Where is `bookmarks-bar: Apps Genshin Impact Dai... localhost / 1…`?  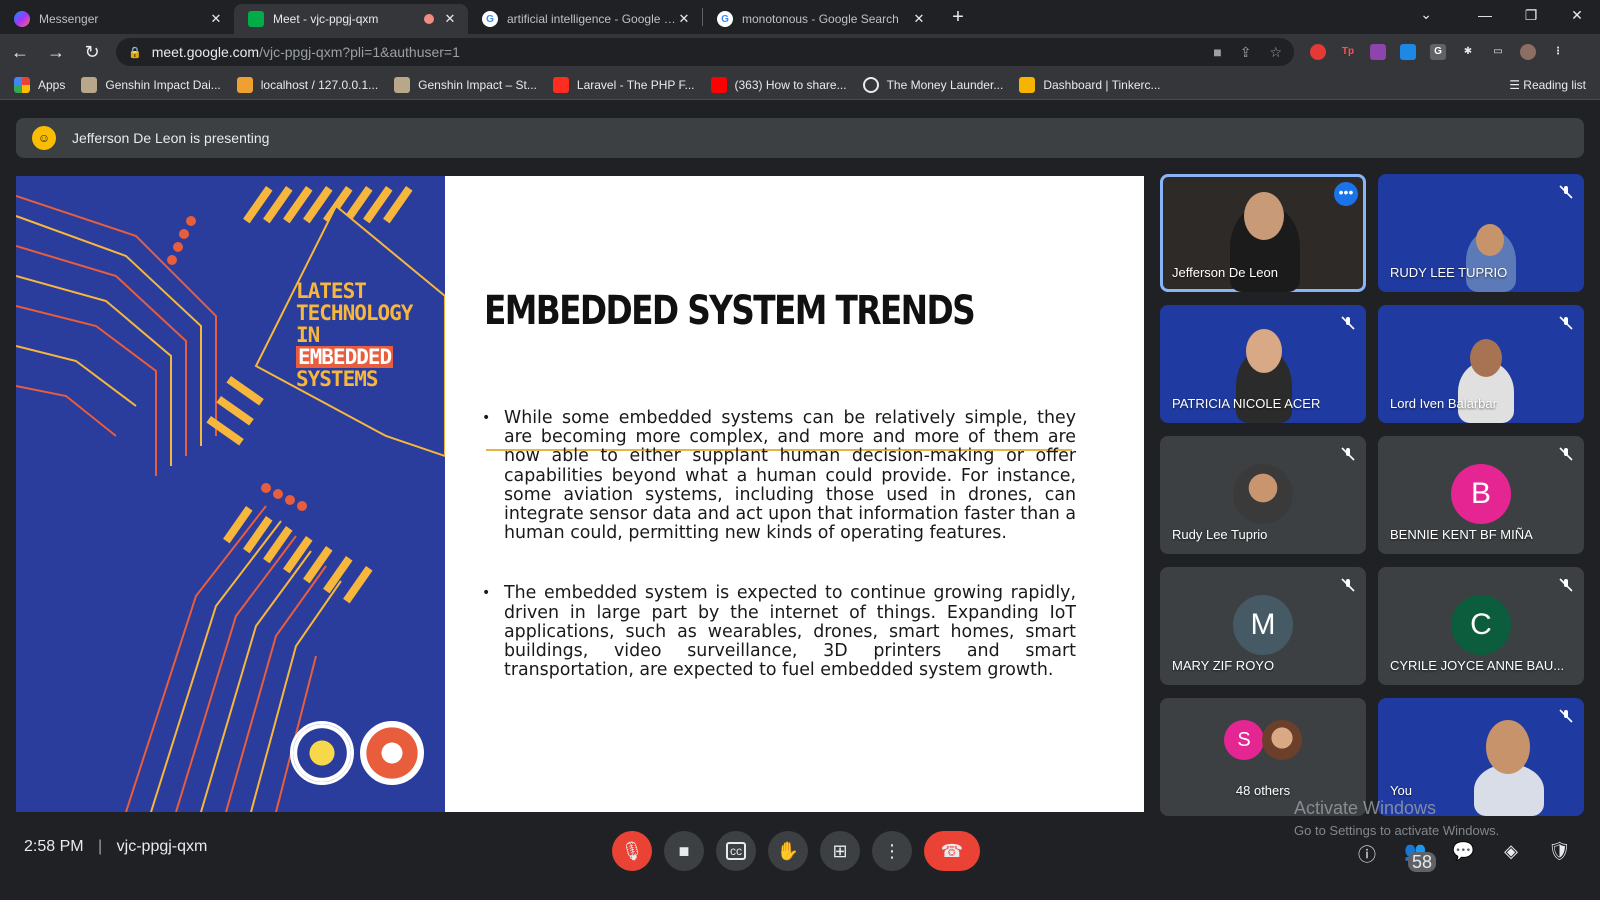
bookmarks-bar: Apps Genshin Impact Dai... localhost / 1… is located at coordinates (800, 85).